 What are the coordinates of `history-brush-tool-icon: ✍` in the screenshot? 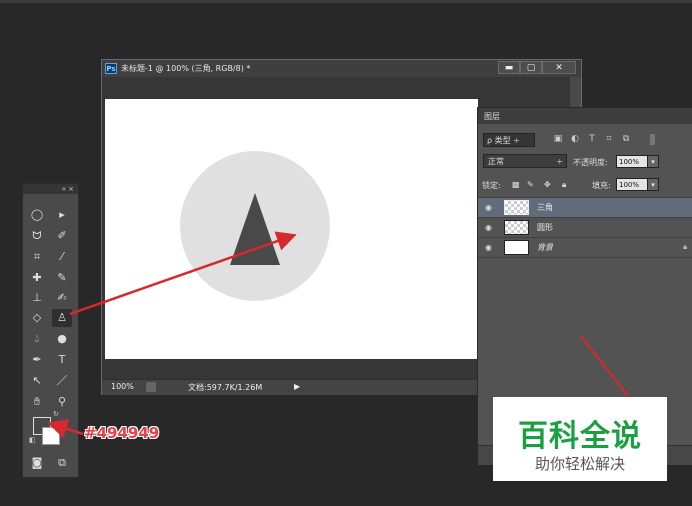 It's located at (62, 298).